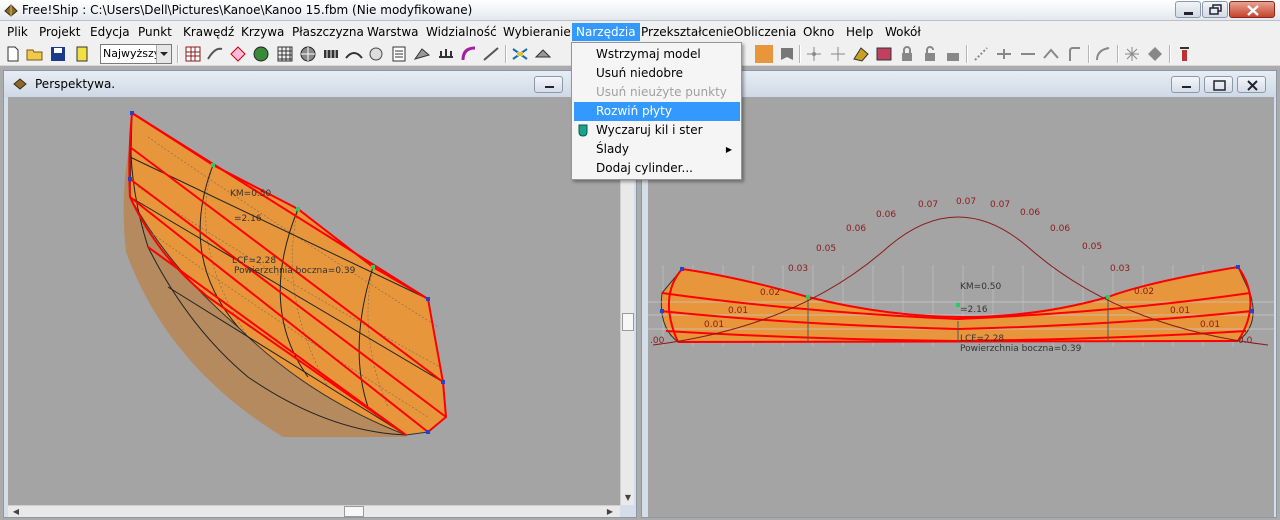 This screenshot has width=1280, height=520. What do you see at coordinates (155, 32) in the screenshot?
I see `menu-punkt: Punkt` at bounding box center [155, 32].